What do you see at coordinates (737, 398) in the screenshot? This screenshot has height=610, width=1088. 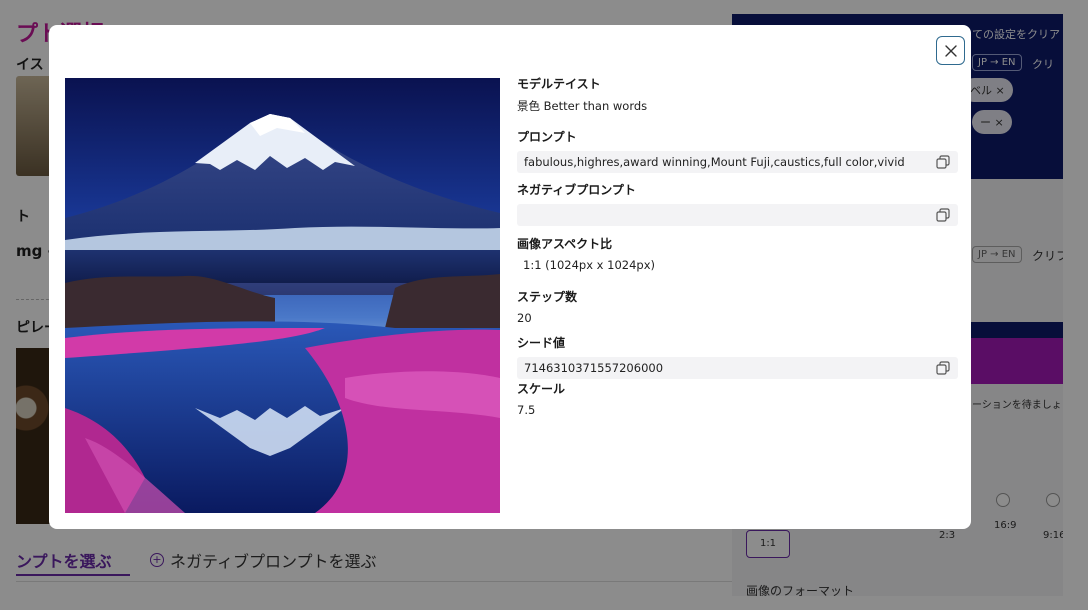 I see `scale-field: スケール 7.5` at bounding box center [737, 398].